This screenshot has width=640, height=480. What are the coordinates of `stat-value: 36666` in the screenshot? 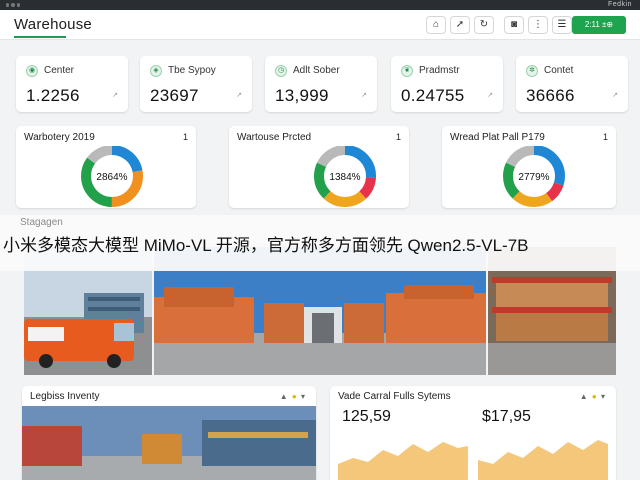 It's located at (550, 95).